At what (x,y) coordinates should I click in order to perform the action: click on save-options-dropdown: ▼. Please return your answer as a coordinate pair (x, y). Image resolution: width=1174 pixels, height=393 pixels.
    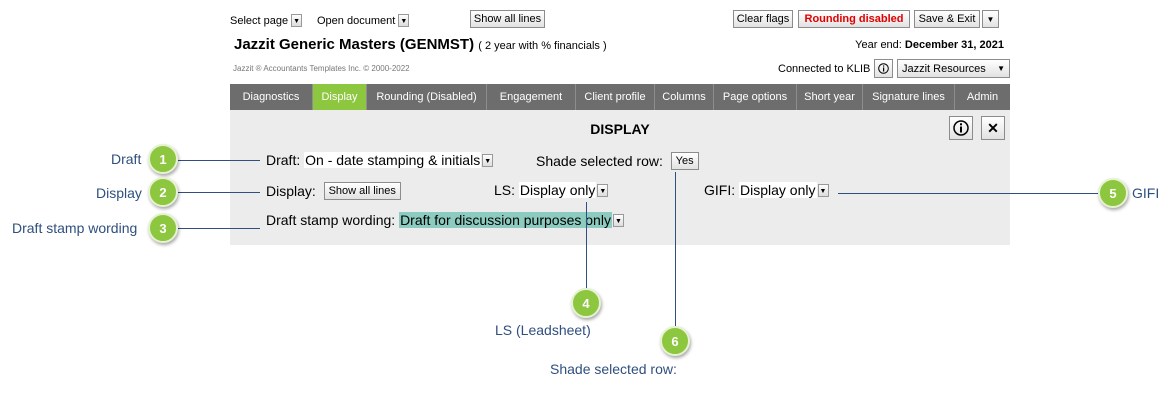
    Looking at the image, I should click on (990, 19).